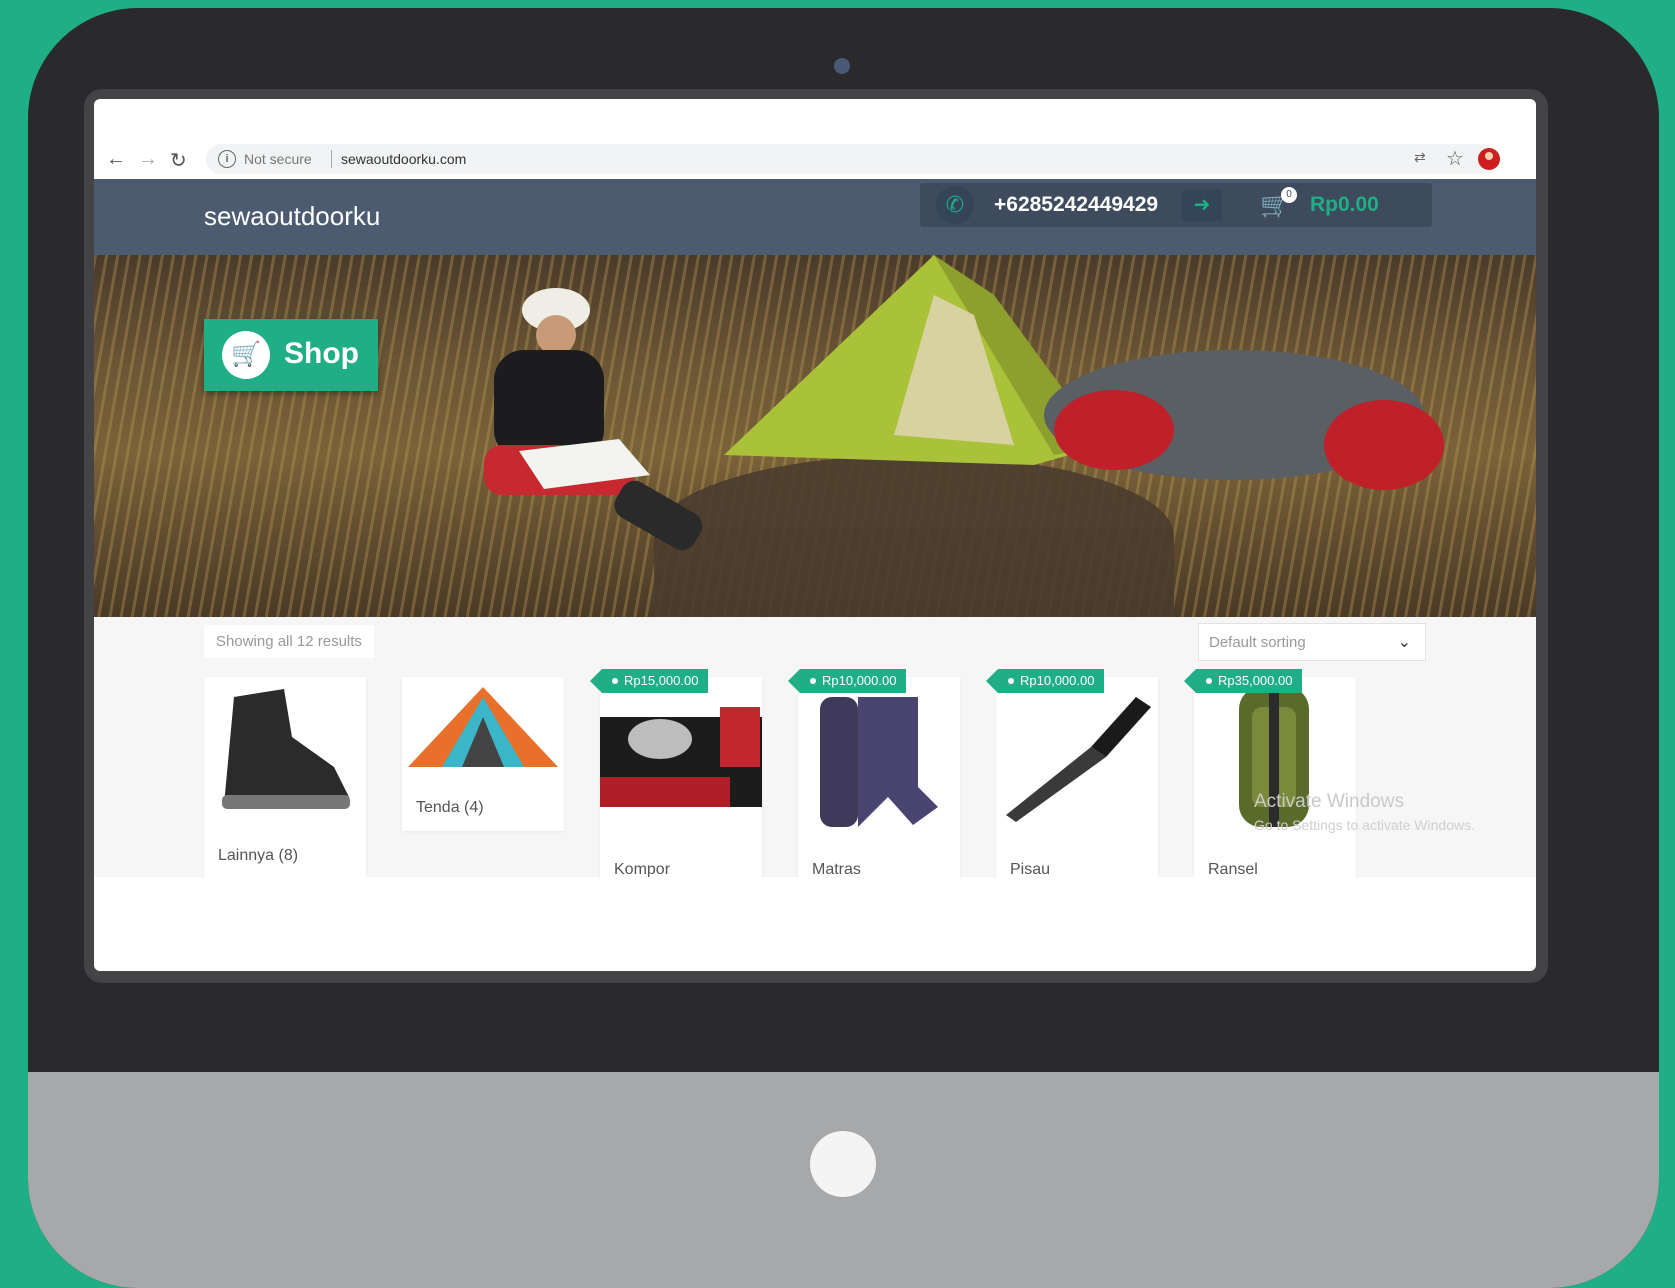  What do you see at coordinates (1176, 205) in the screenshot?
I see `header-contact-bar: ✆ +6285242449429 ➜ 🛒 0 Rp0.00` at bounding box center [1176, 205].